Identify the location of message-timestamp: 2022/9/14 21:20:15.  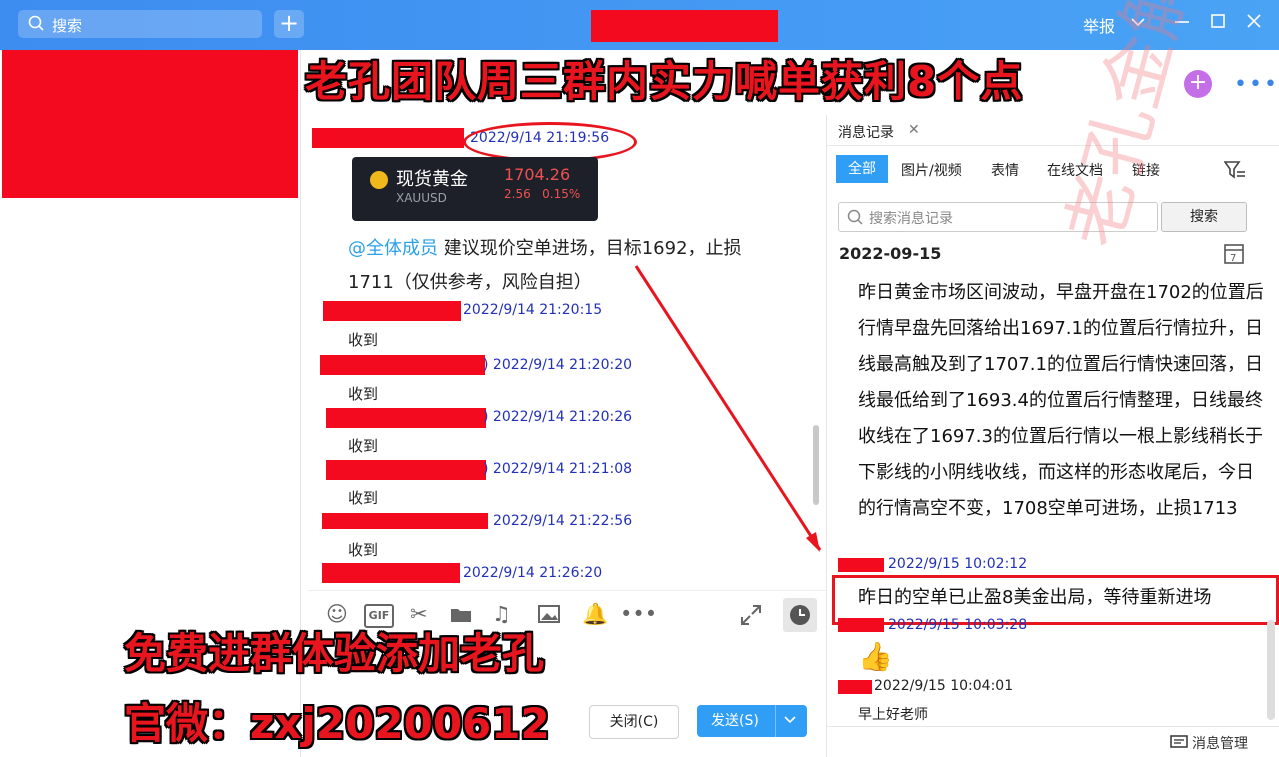
(533, 310).